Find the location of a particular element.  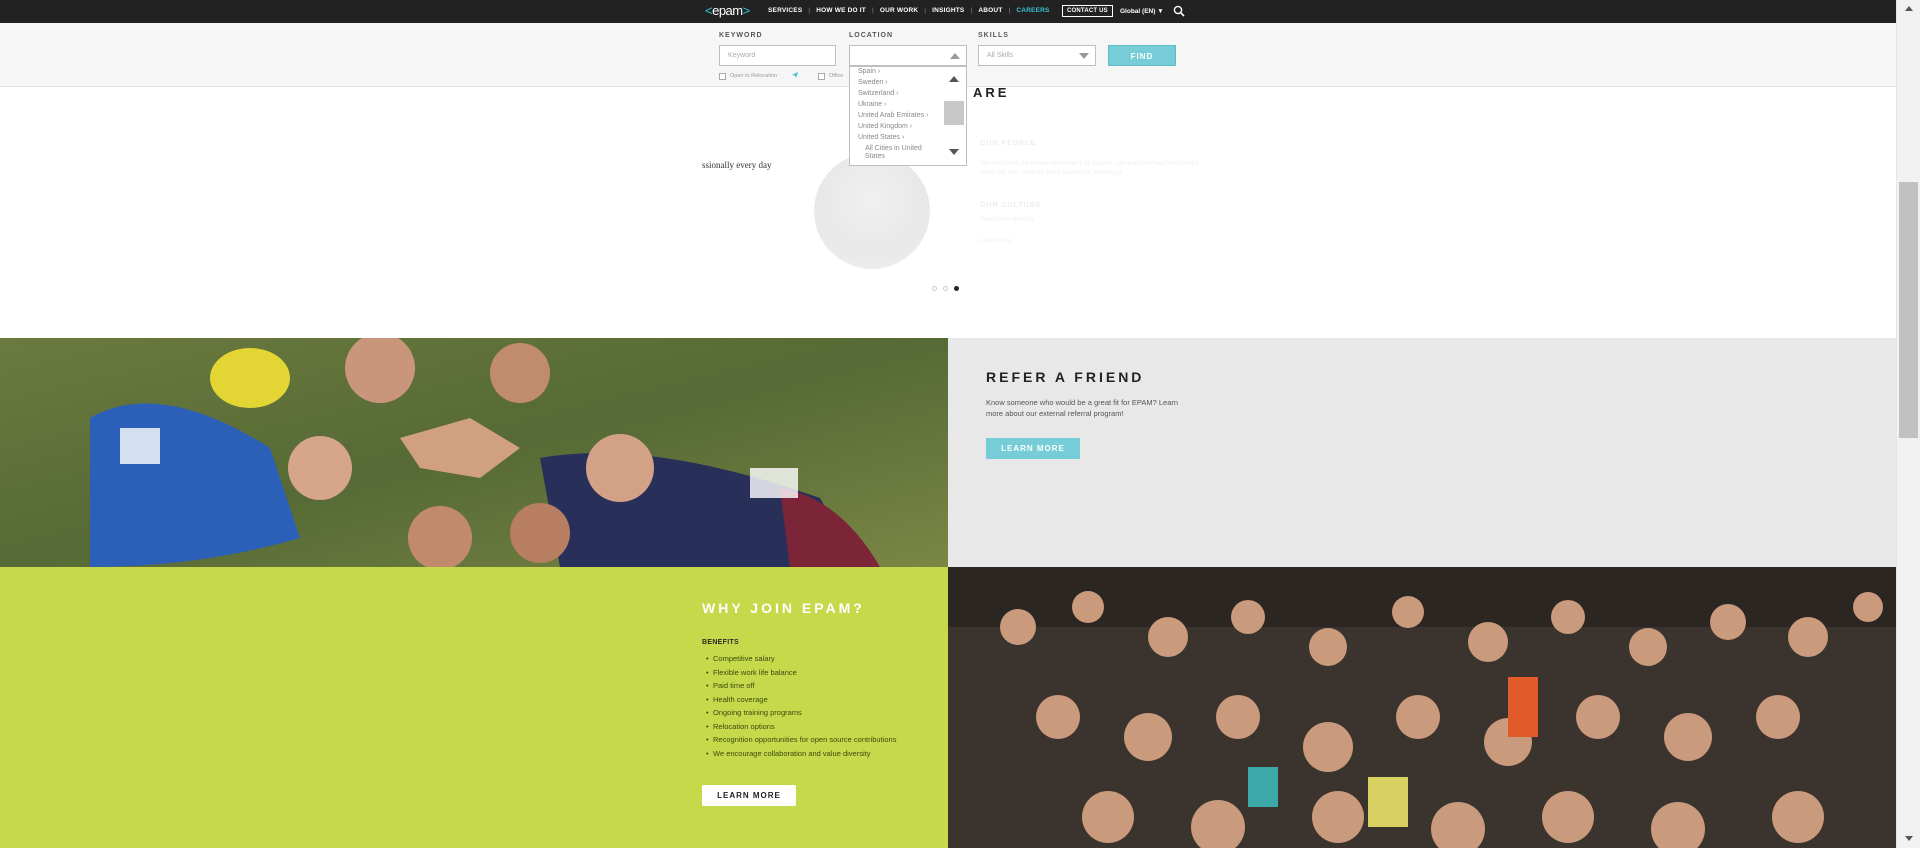

search-icon is located at coordinates (1179, 11).